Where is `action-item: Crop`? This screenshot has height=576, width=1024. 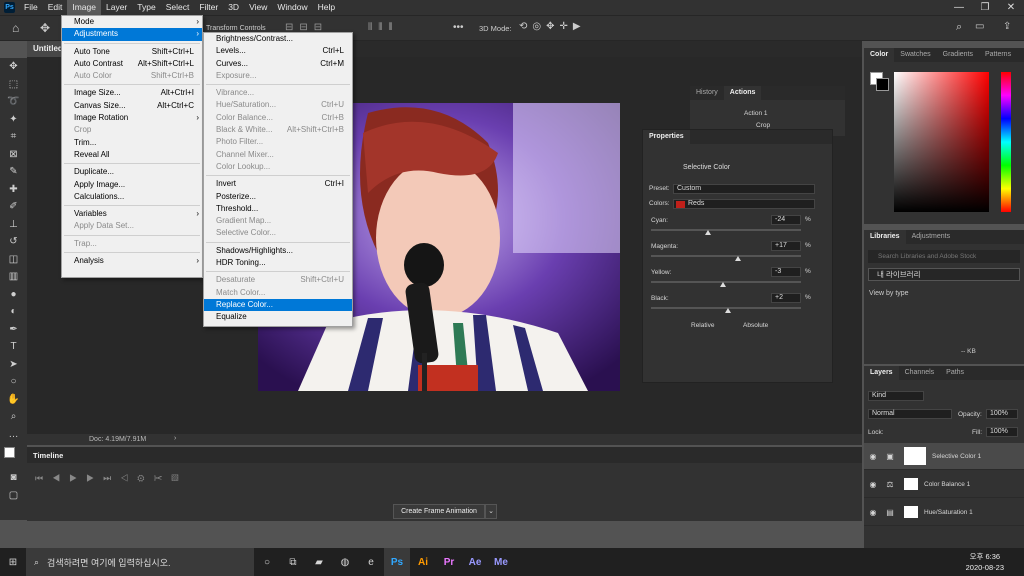
action-item: Crop is located at coordinates (763, 125).